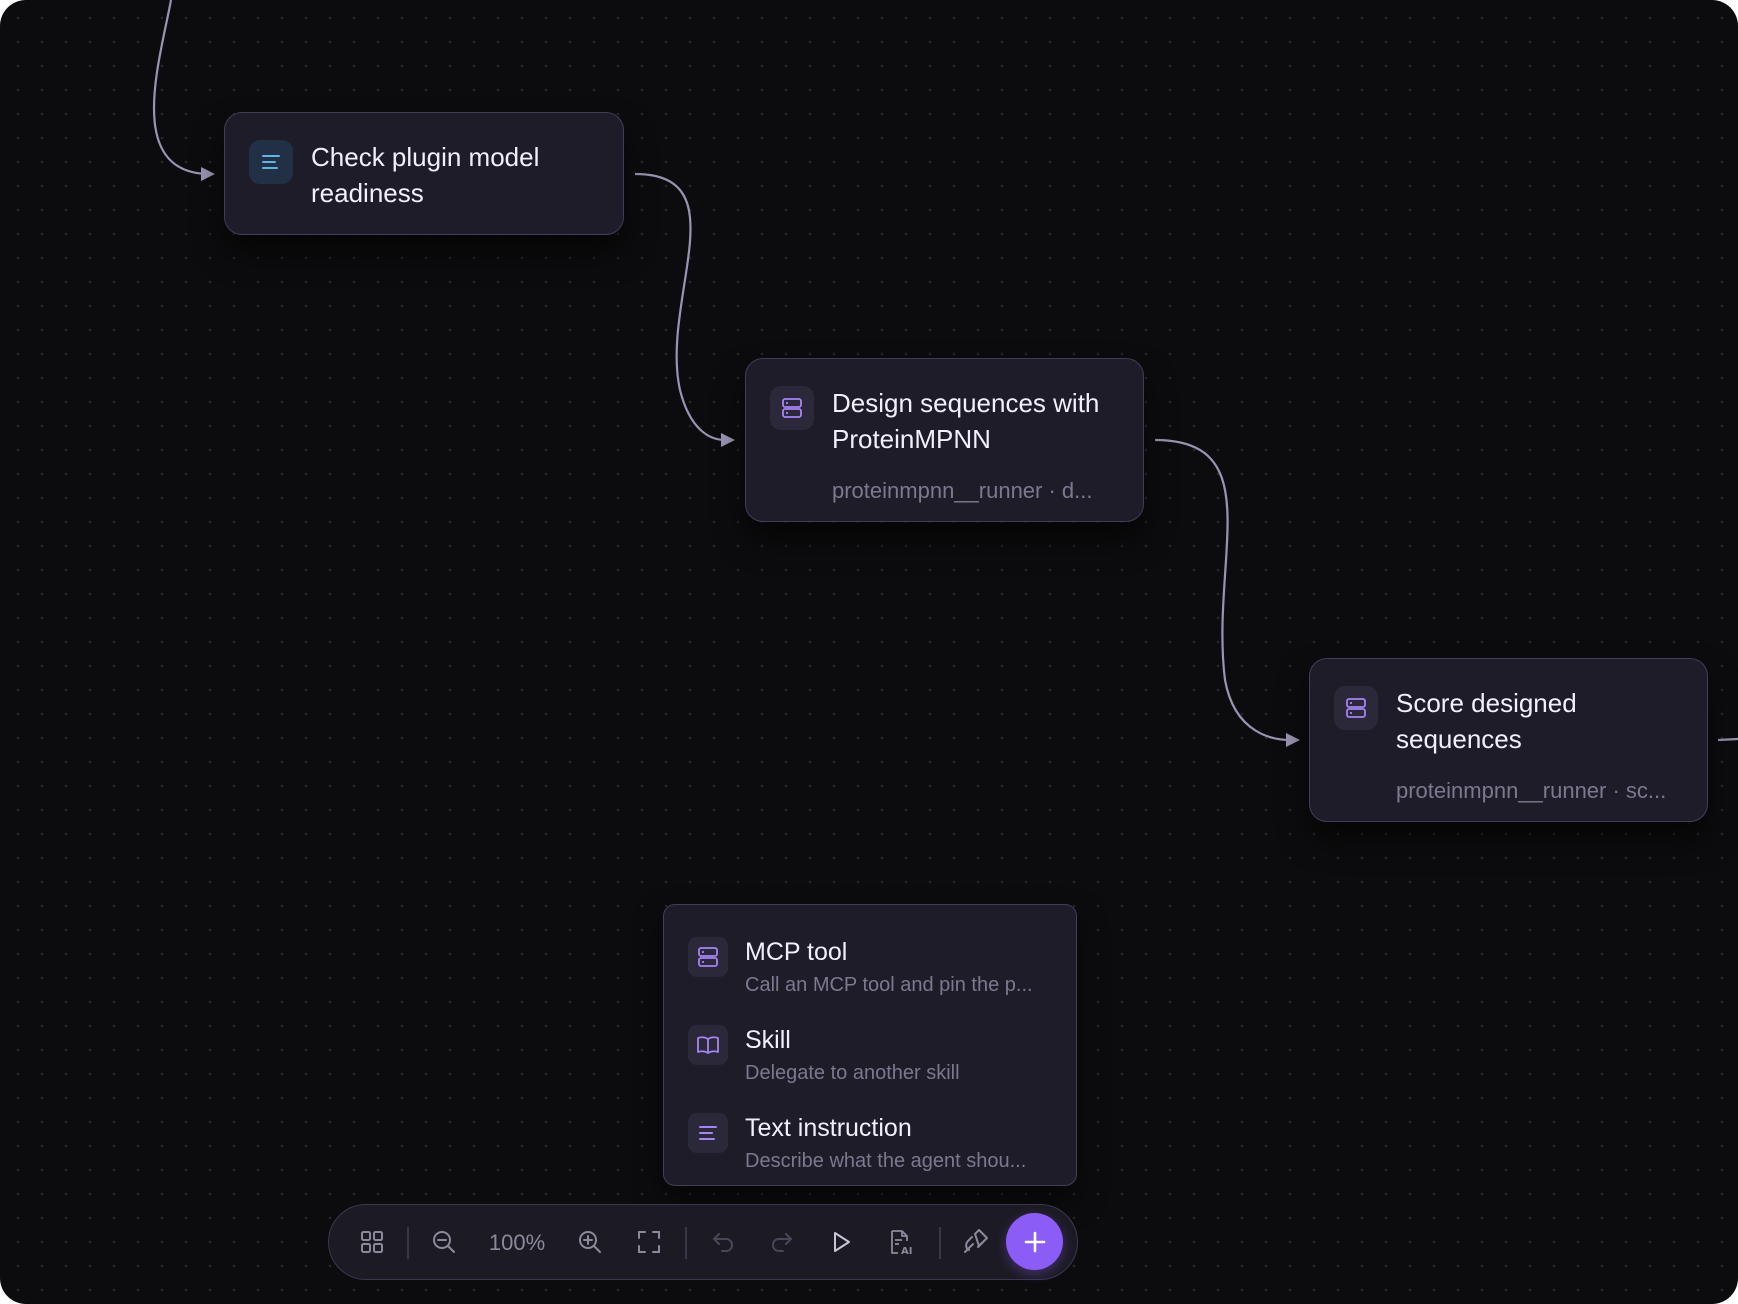 The height and width of the screenshot is (1304, 1738). I want to click on add-step-button, so click(1034, 1241).